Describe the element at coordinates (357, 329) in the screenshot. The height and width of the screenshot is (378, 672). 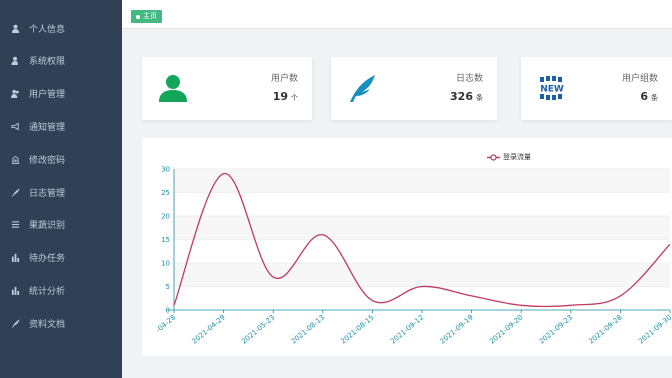
I see `x-tick-label: 2021-08-15` at that location.